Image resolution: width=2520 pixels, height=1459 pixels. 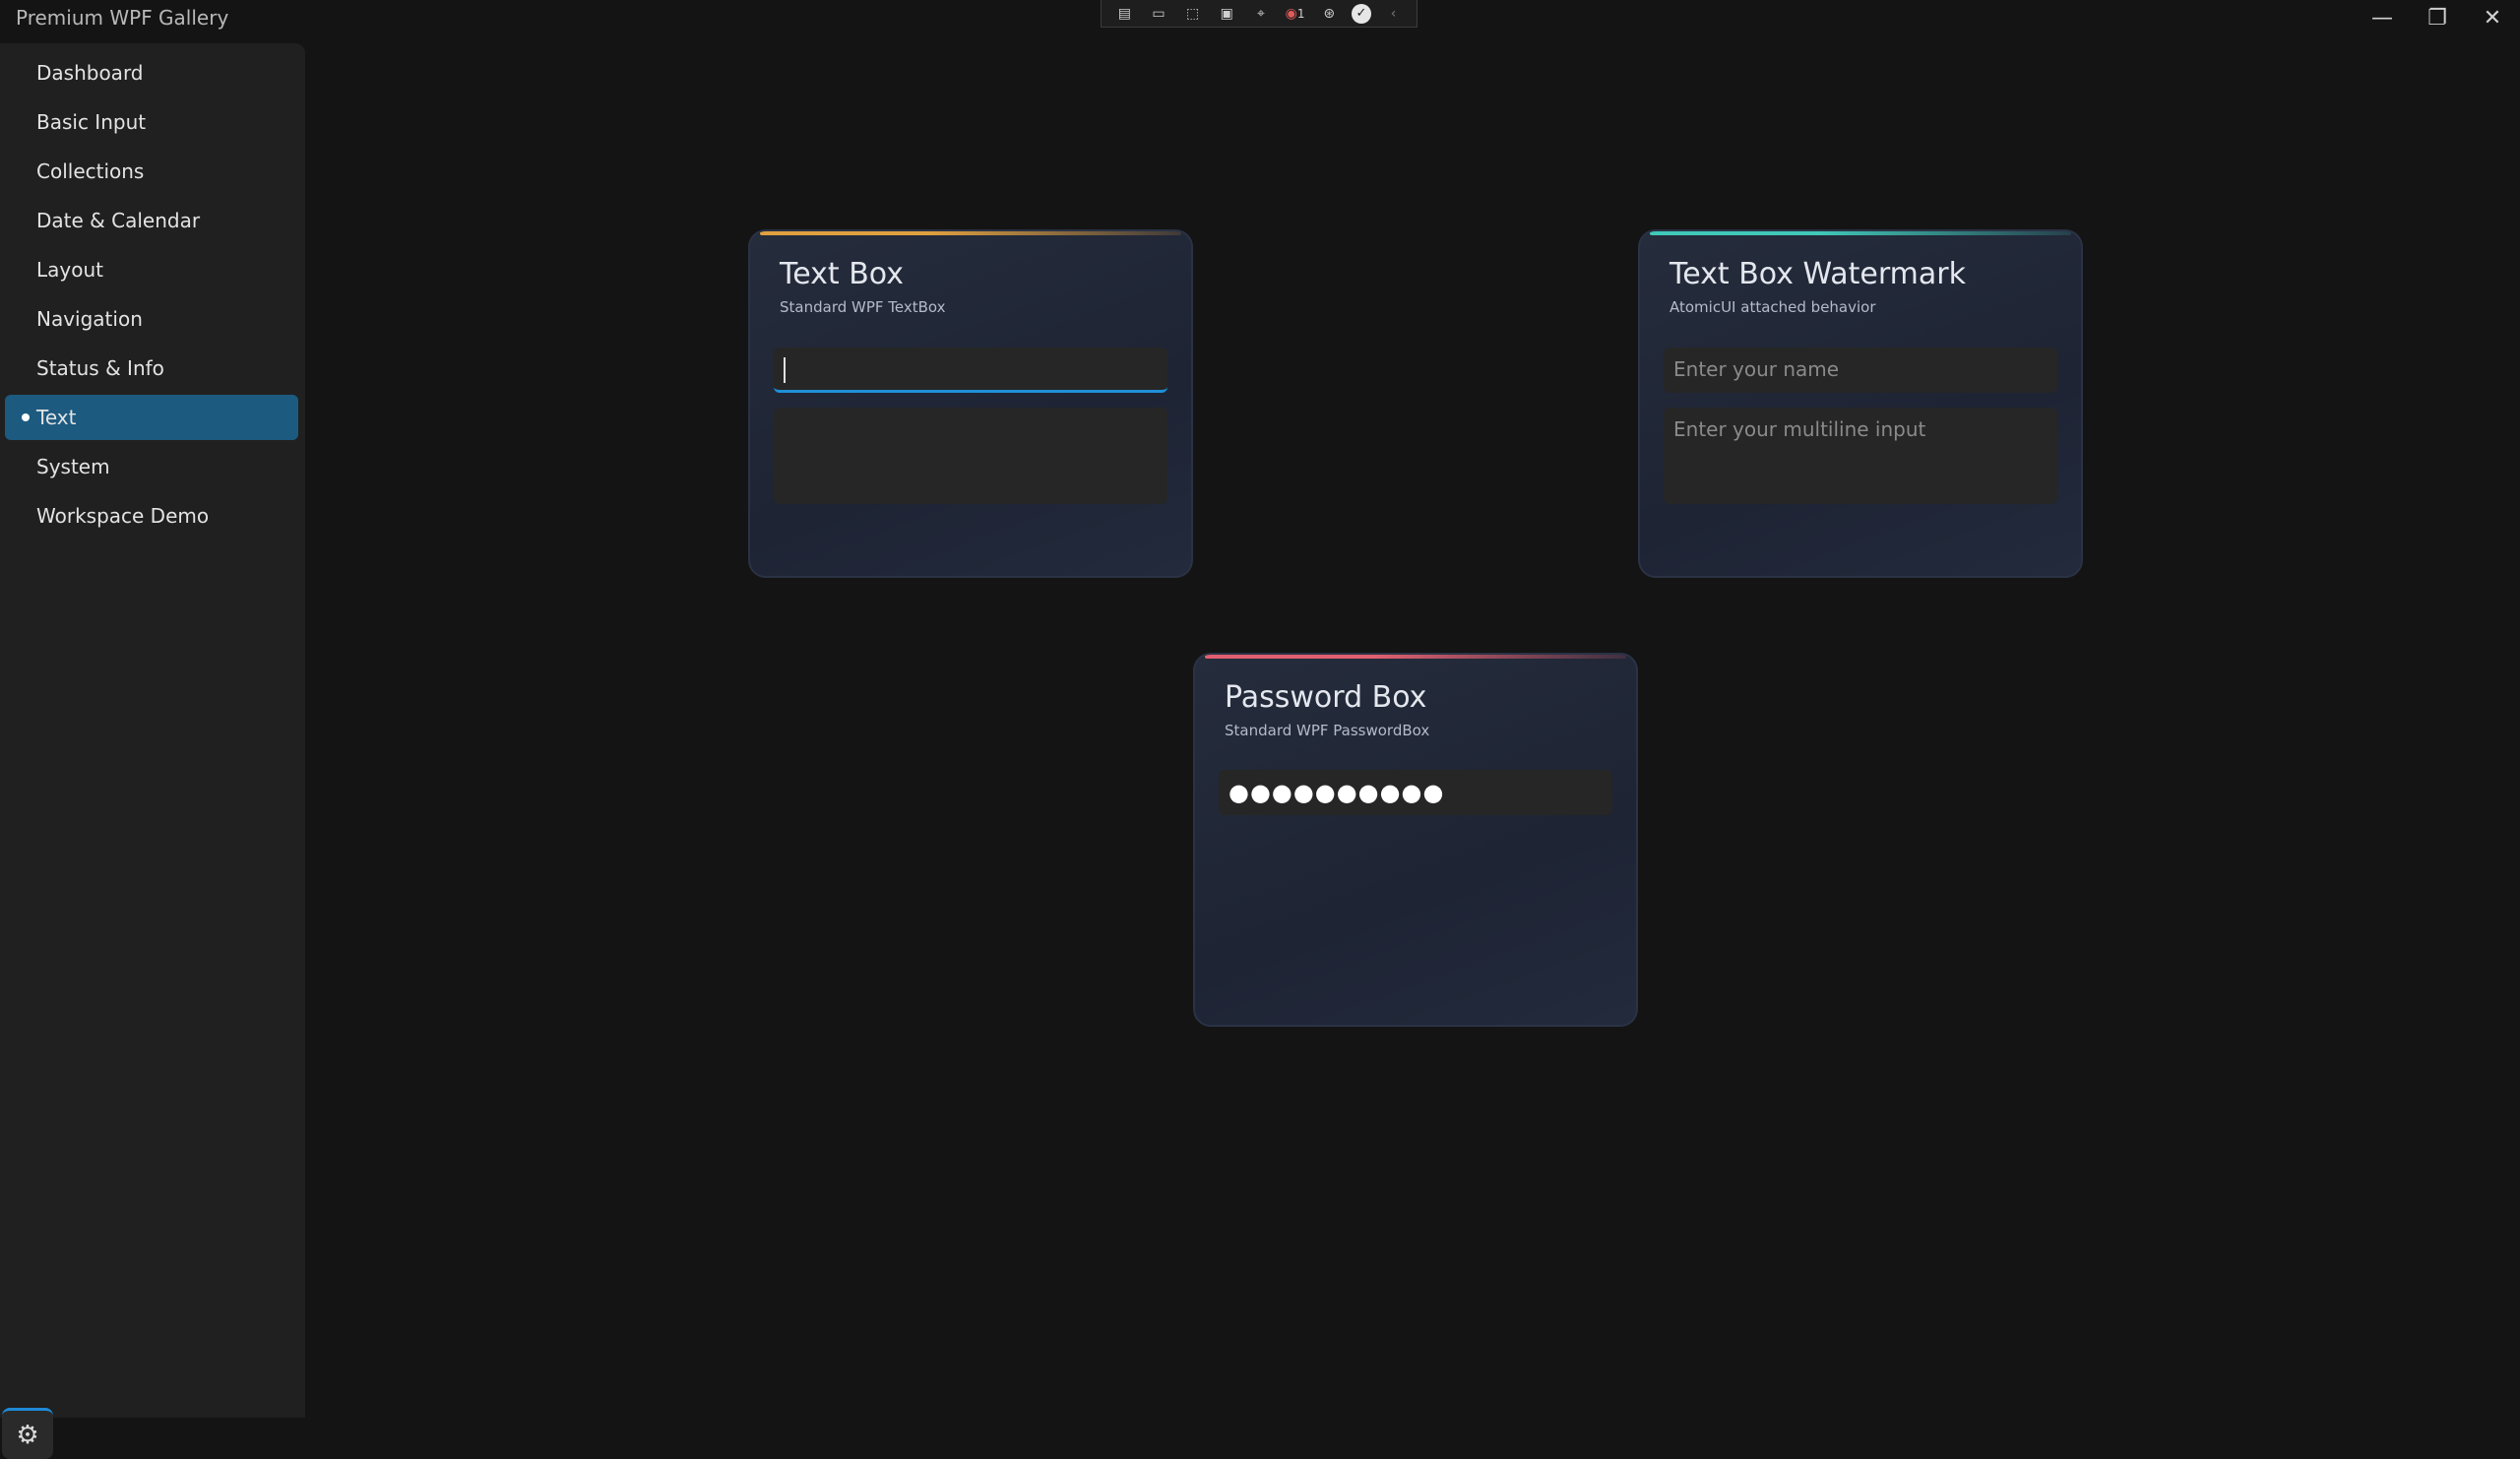 What do you see at coordinates (151, 72) in the screenshot?
I see `sidebar-item-dashboard: Dashboard` at bounding box center [151, 72].